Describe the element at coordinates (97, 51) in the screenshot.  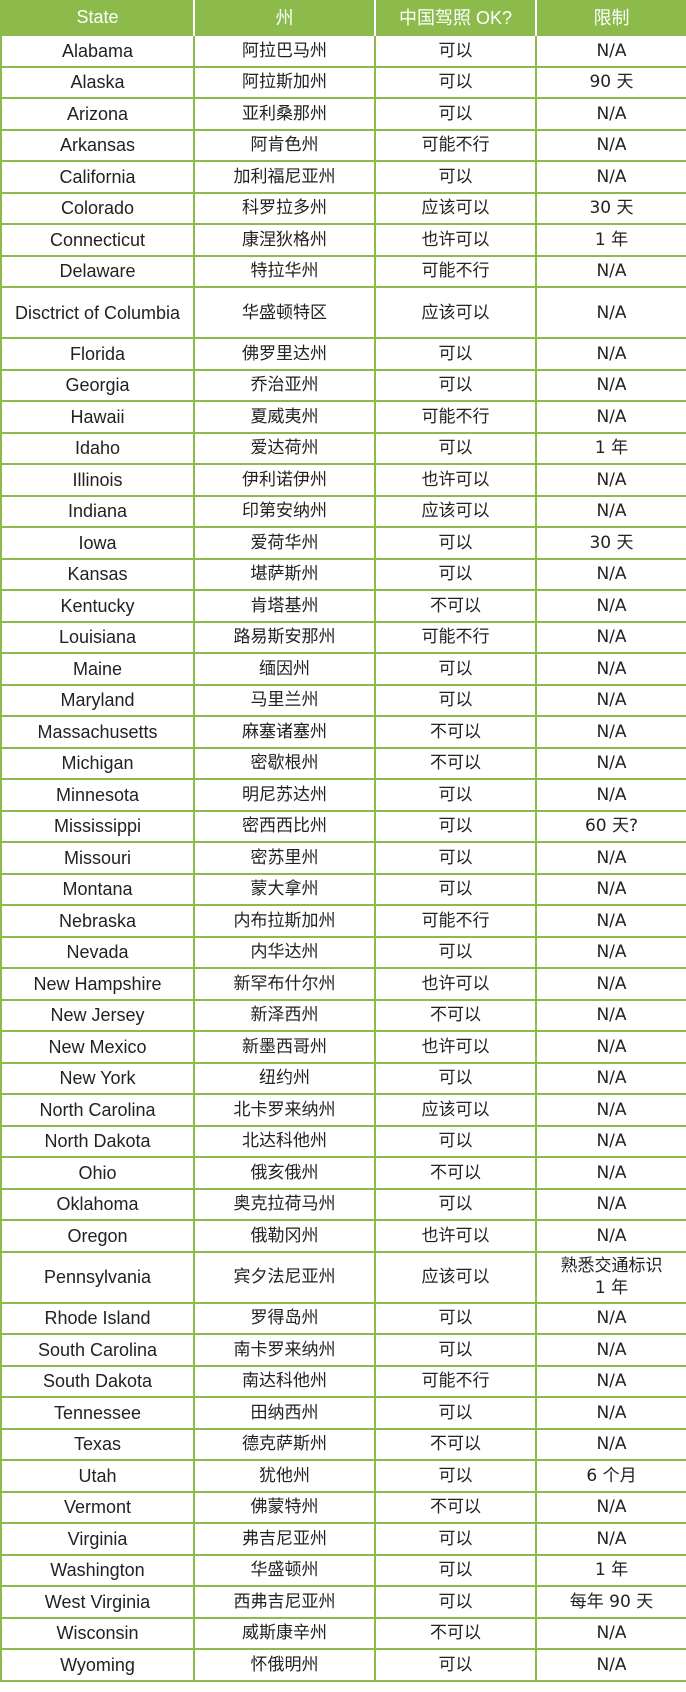
I see `cell-state: Alabama` at that location.